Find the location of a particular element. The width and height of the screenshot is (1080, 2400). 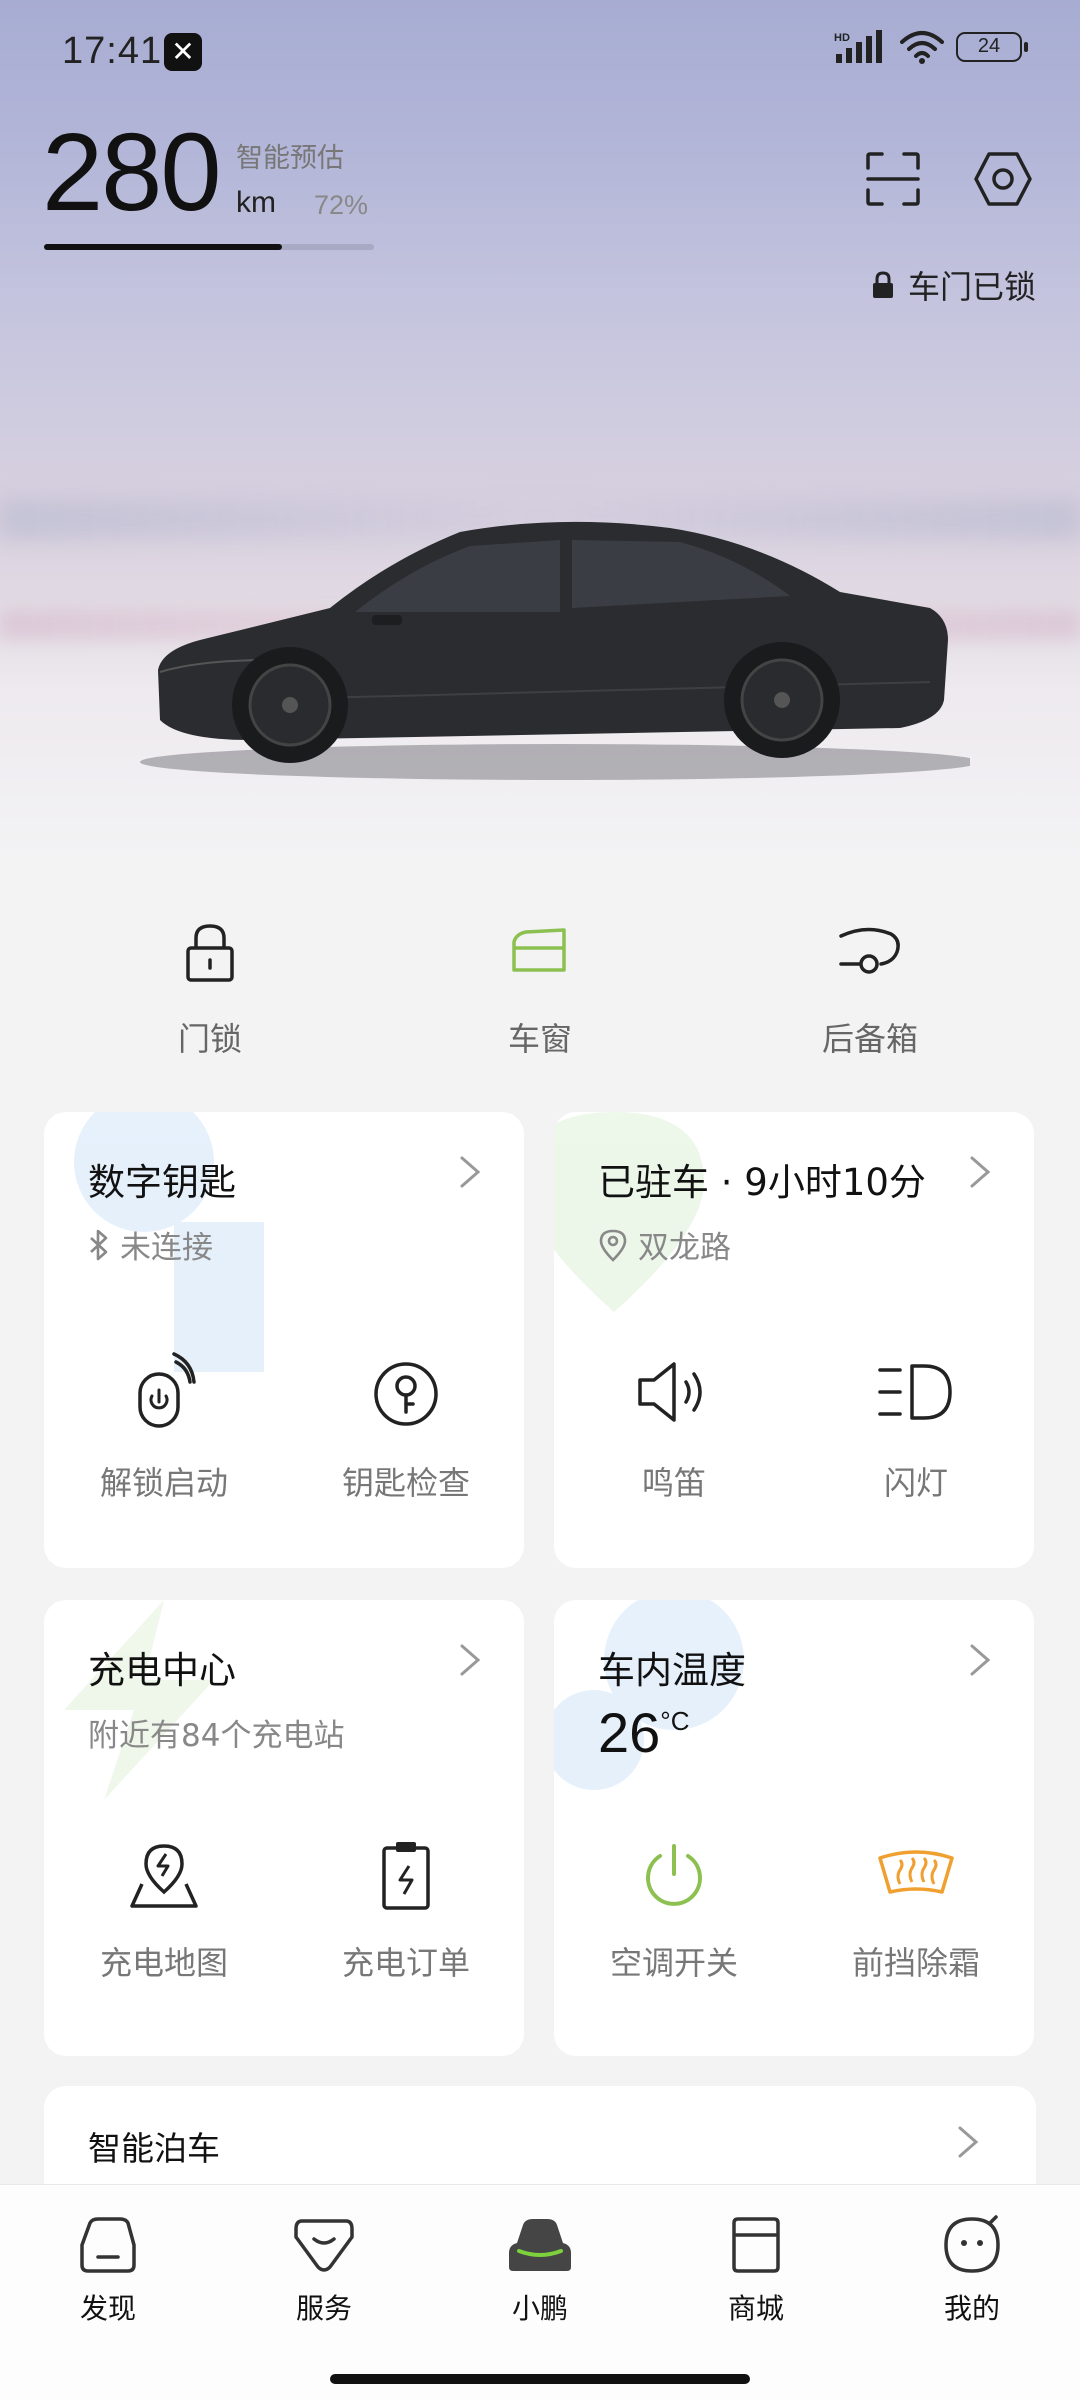

svg-text: HD is located at coordinates (842, 38).